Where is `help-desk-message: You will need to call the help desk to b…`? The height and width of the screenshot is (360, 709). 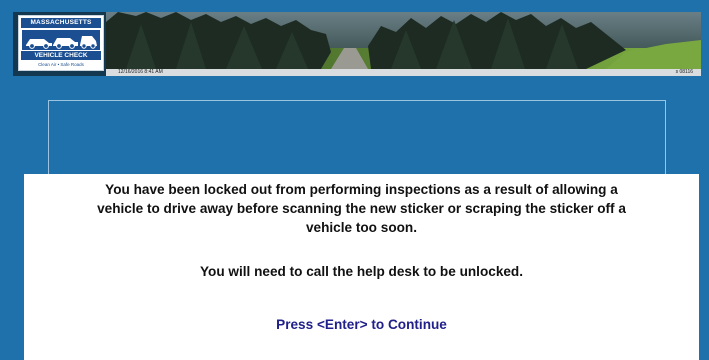
help-desk-message: You will need to call the help desk to b… is located at coordinates (361, 271).